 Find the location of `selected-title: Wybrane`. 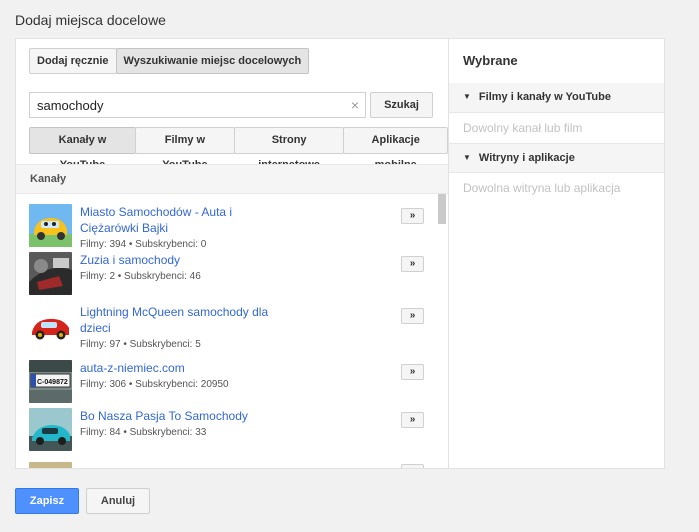

selected-title: Wybrane is located at coordinates (490, 60).